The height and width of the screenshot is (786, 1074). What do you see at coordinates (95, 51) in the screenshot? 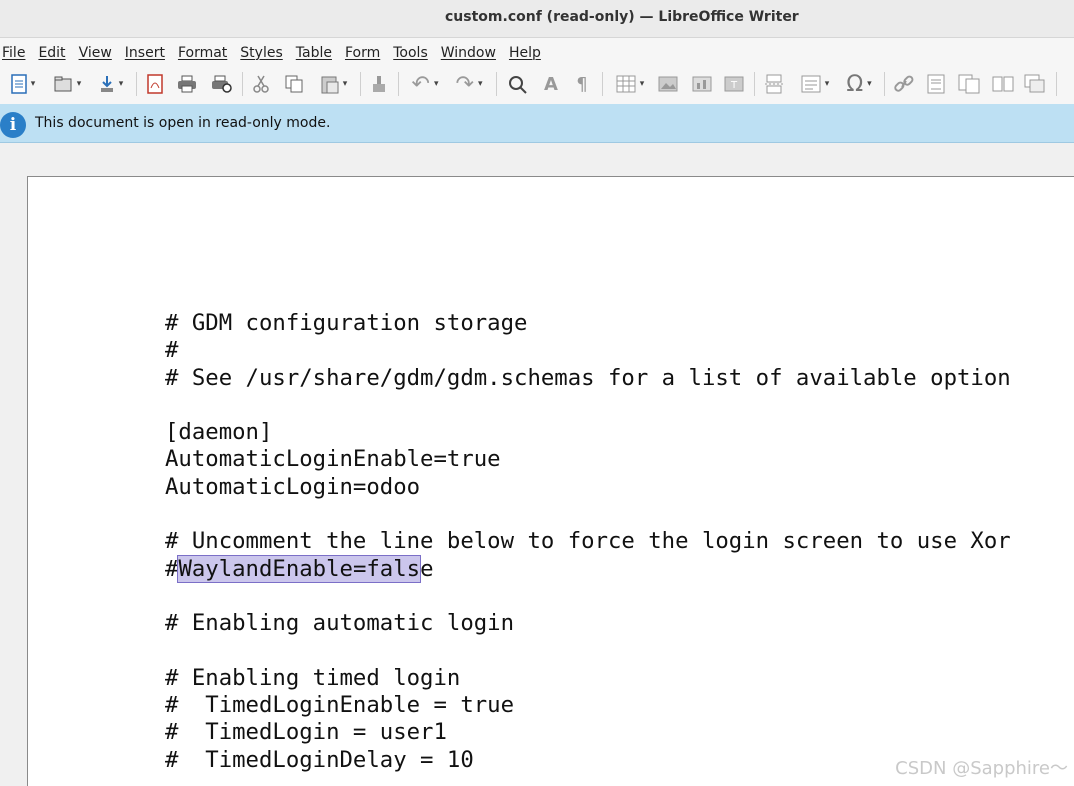
I see `menu-view: View` at bounding box center [95, 51].